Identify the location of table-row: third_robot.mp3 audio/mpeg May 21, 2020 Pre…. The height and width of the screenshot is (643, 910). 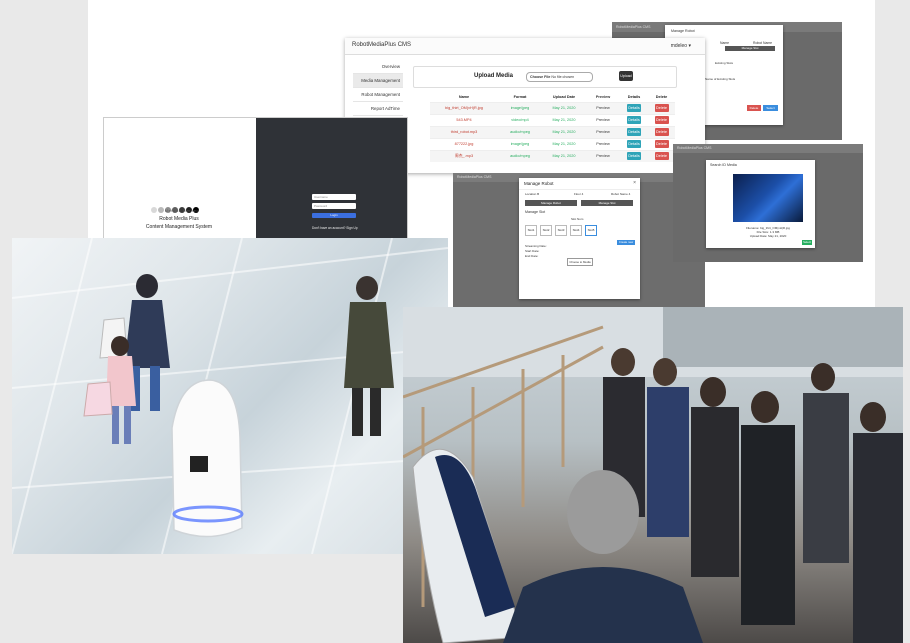
(552, 132).